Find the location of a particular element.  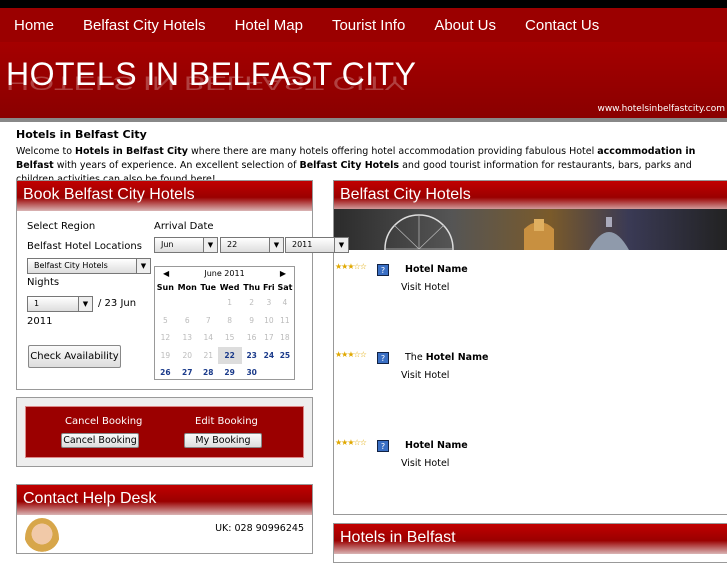

locations-label: Belfast Hotel Locations is located at coordinates (84, 246).